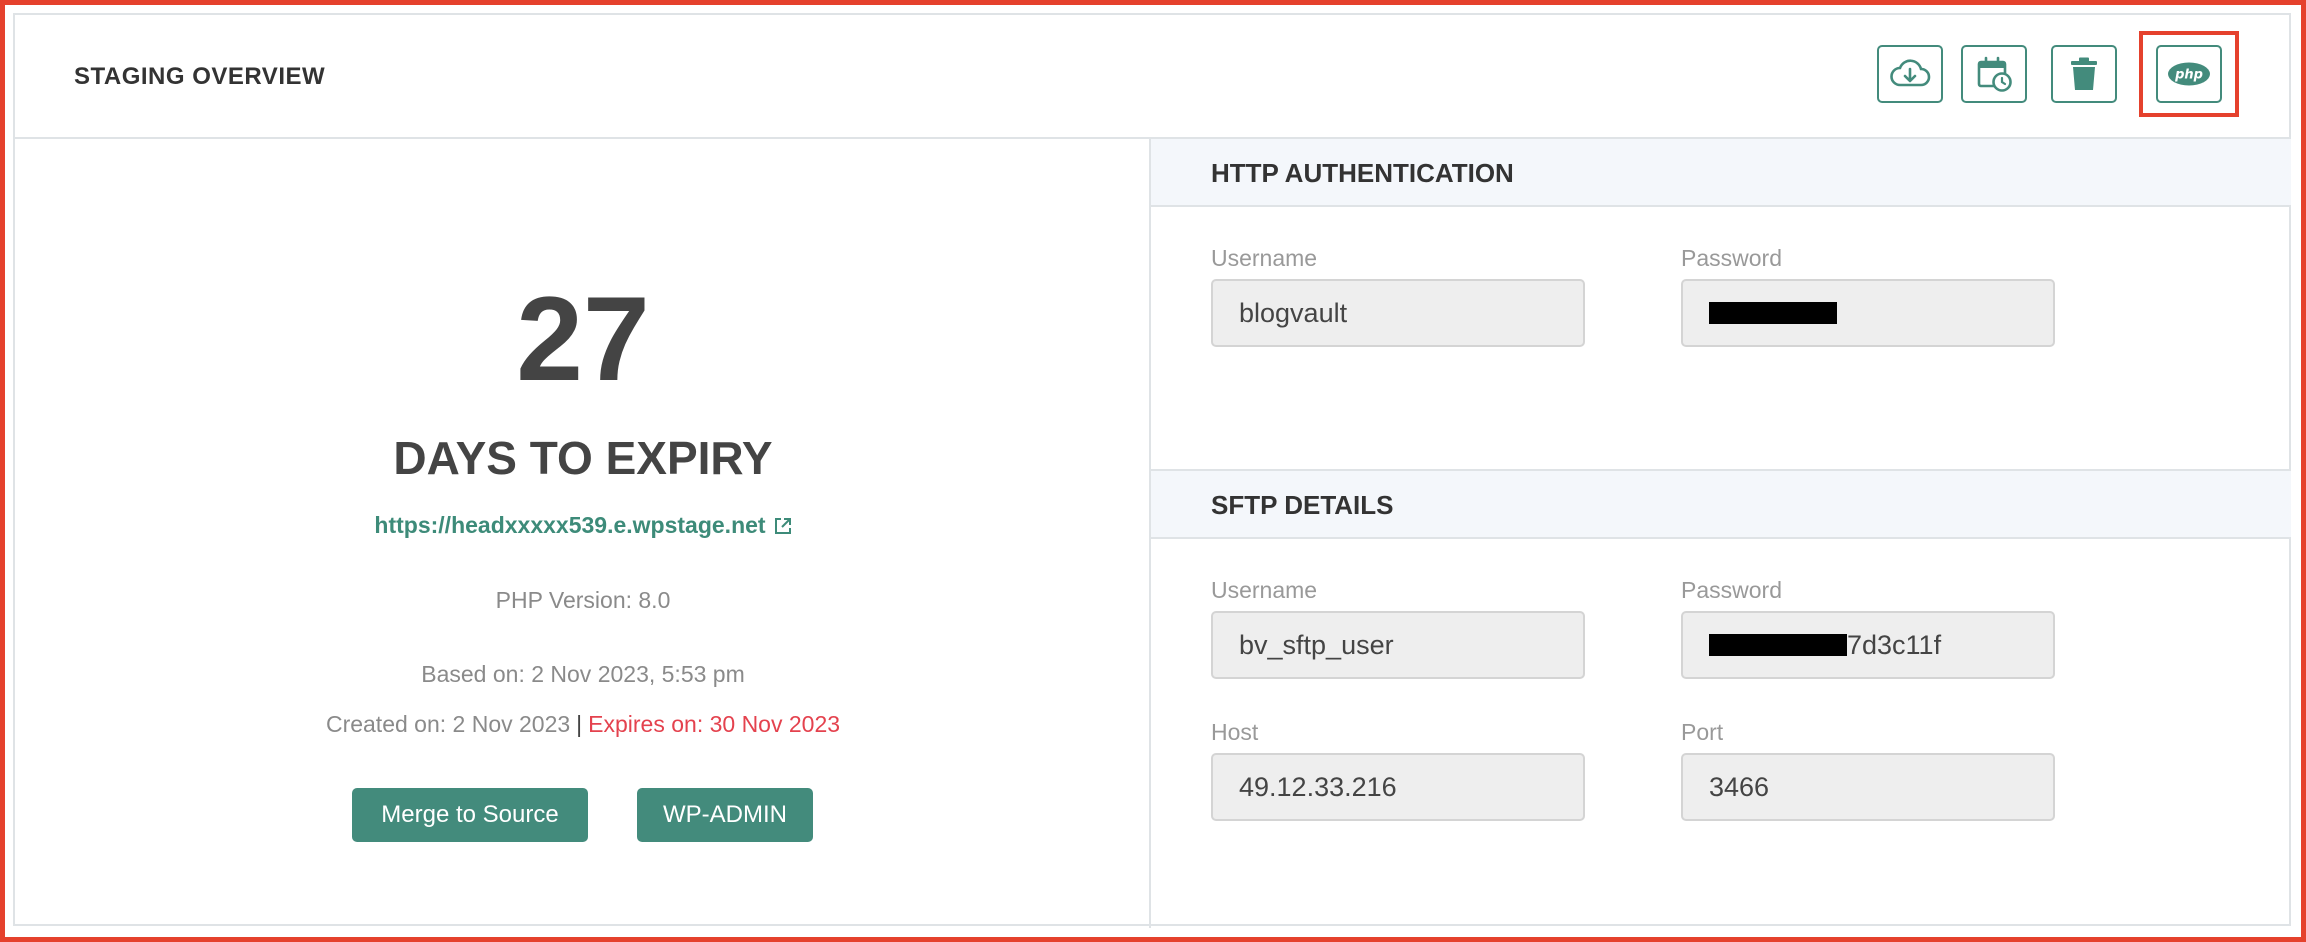  Describe the element at coordinates (470, 815) in the screenshot. I see `merge-to-source-button: Merge to Source` at that location.